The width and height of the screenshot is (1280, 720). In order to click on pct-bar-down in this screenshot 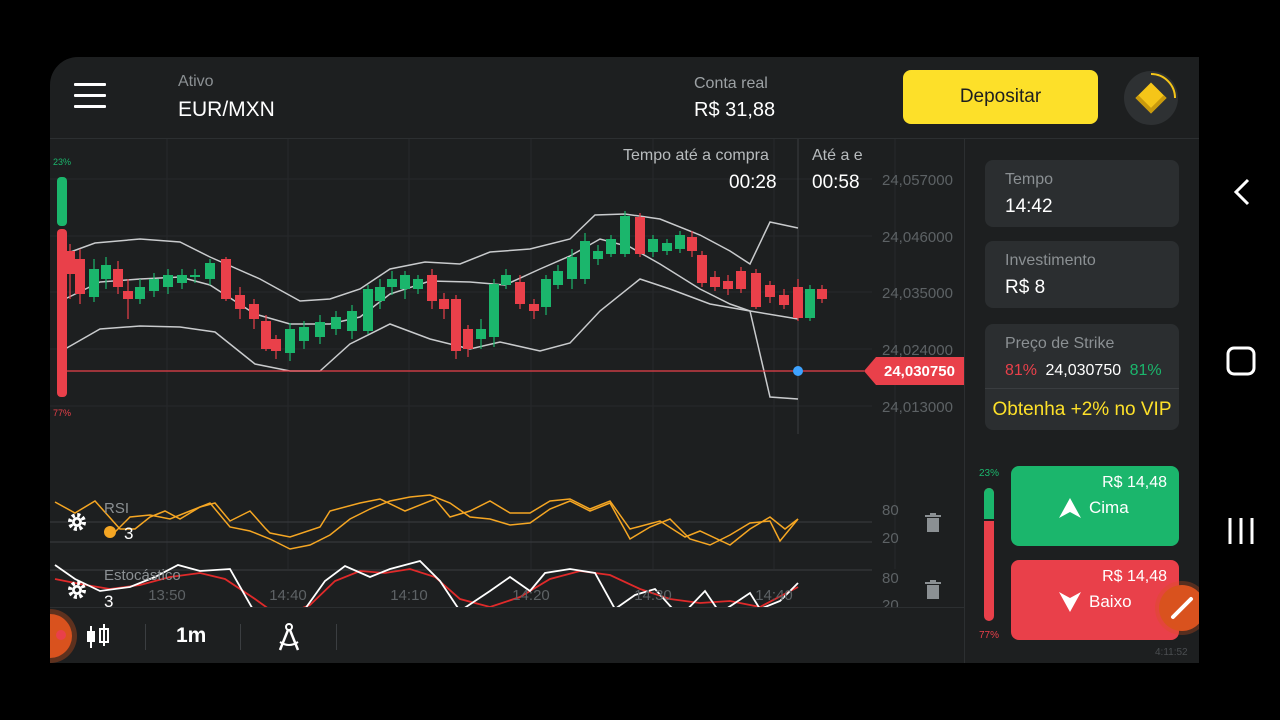, I will do `click(62, 313)`.